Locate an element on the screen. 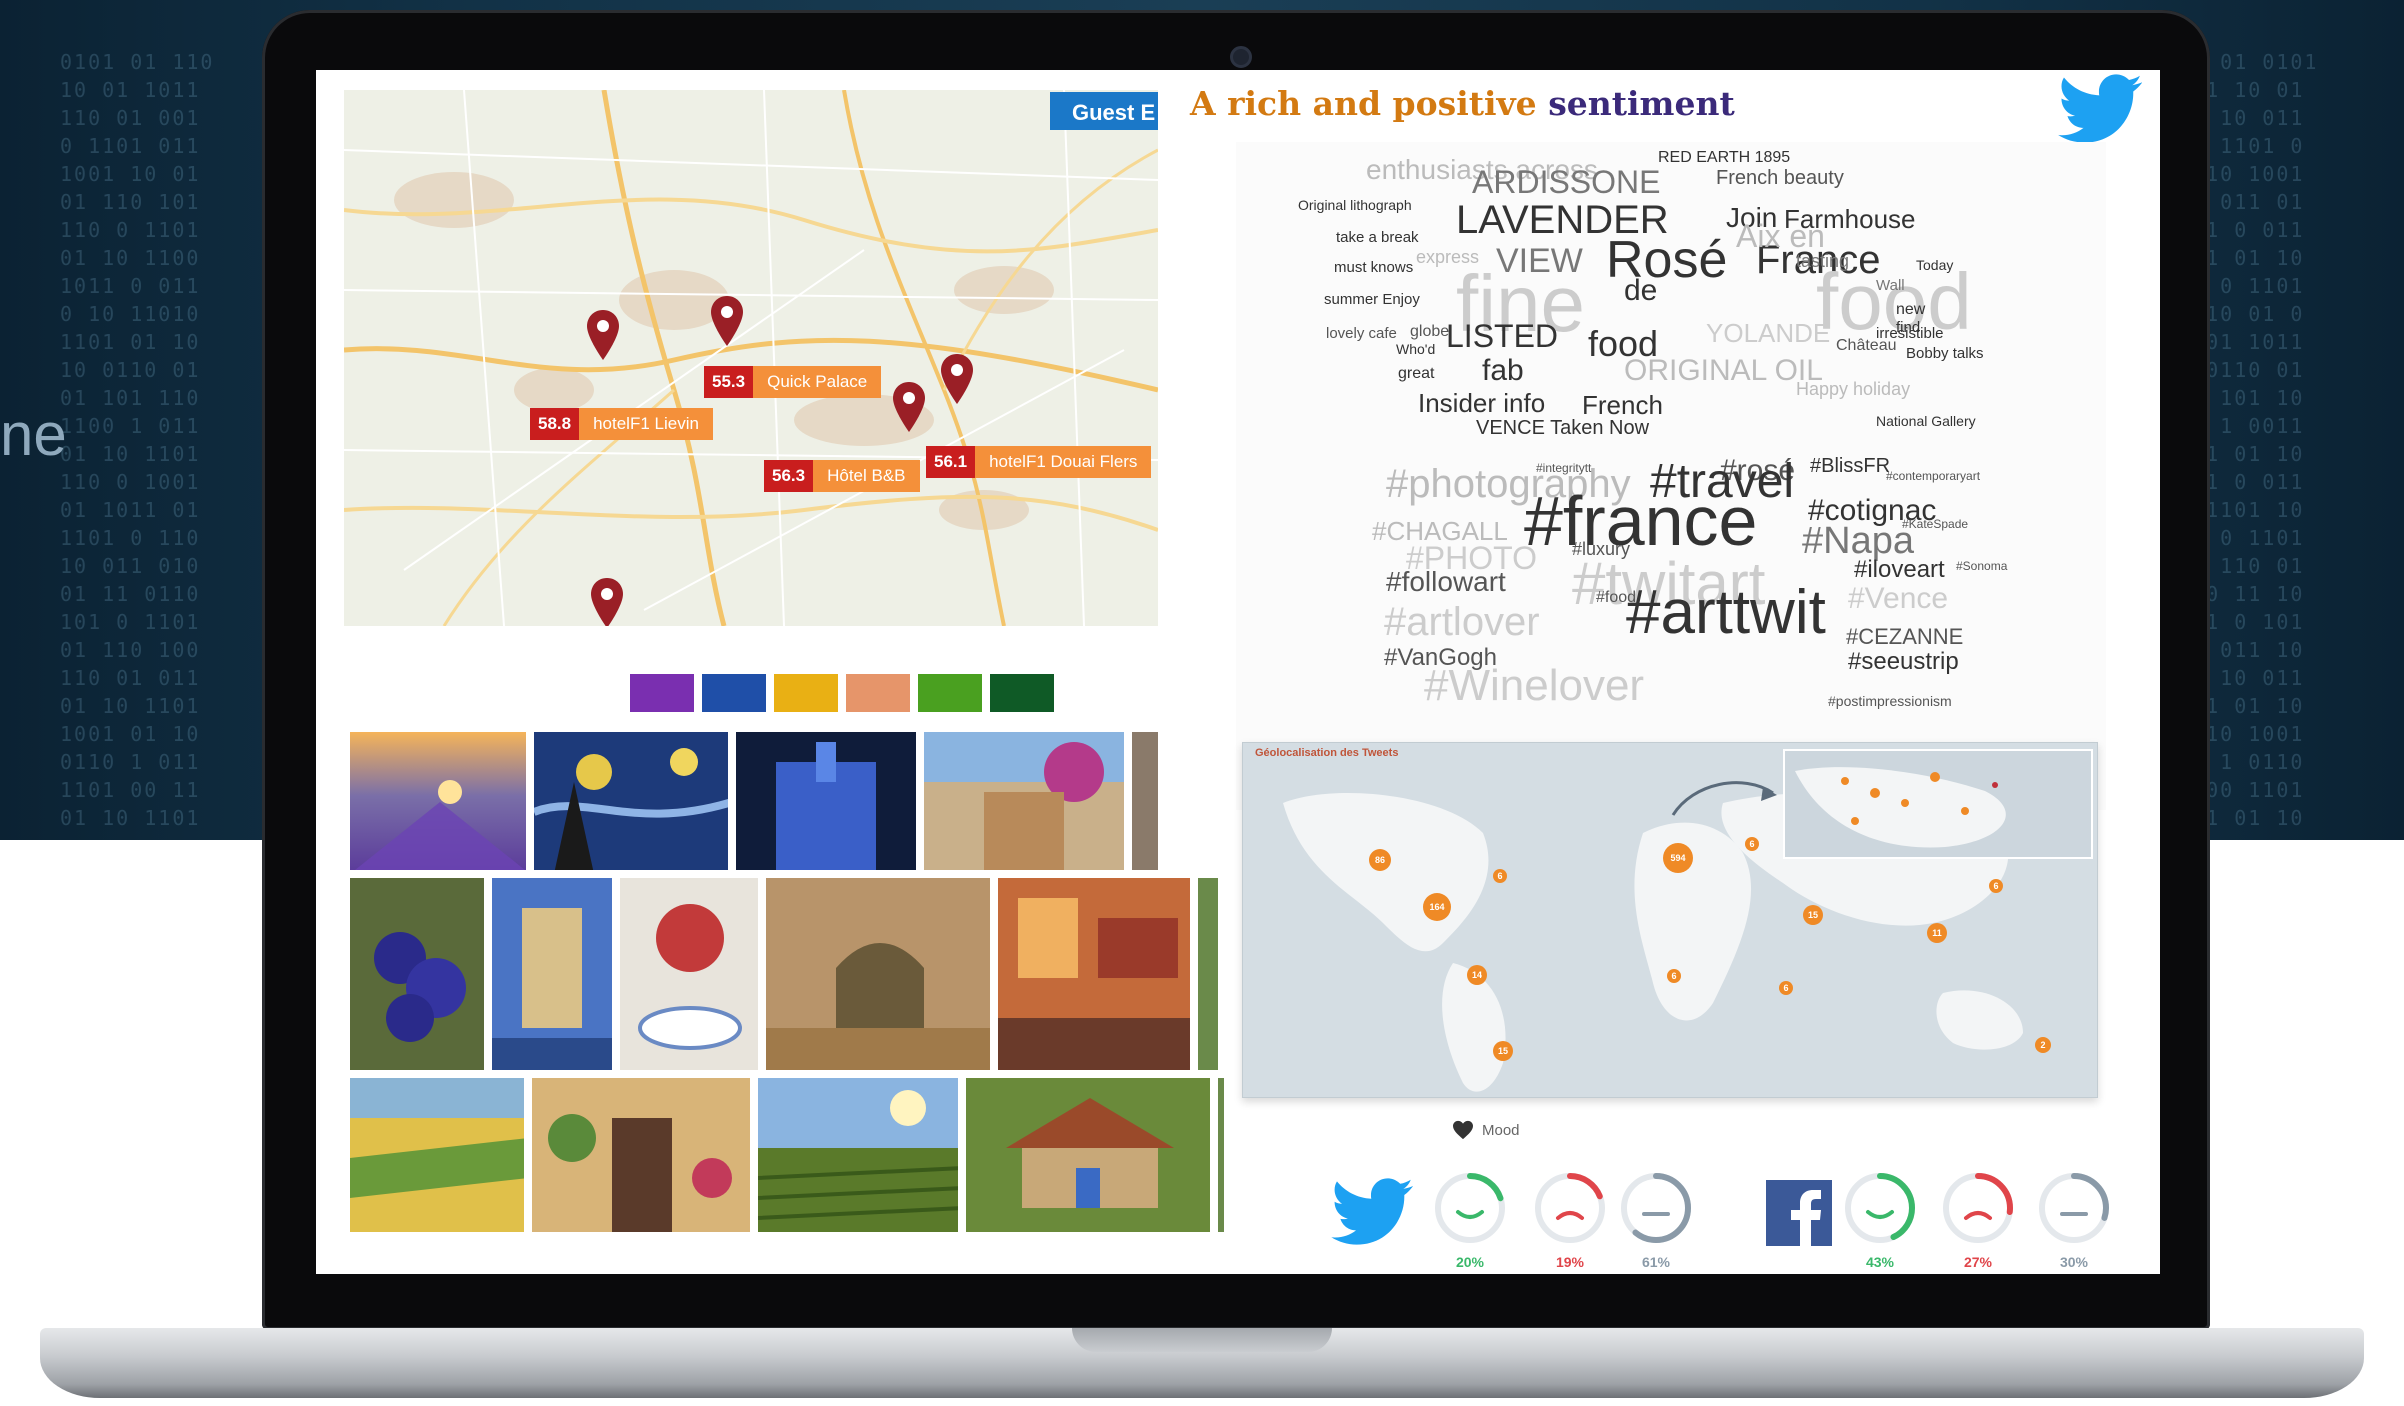  grapes-photo is located at coordinates (417, 974).